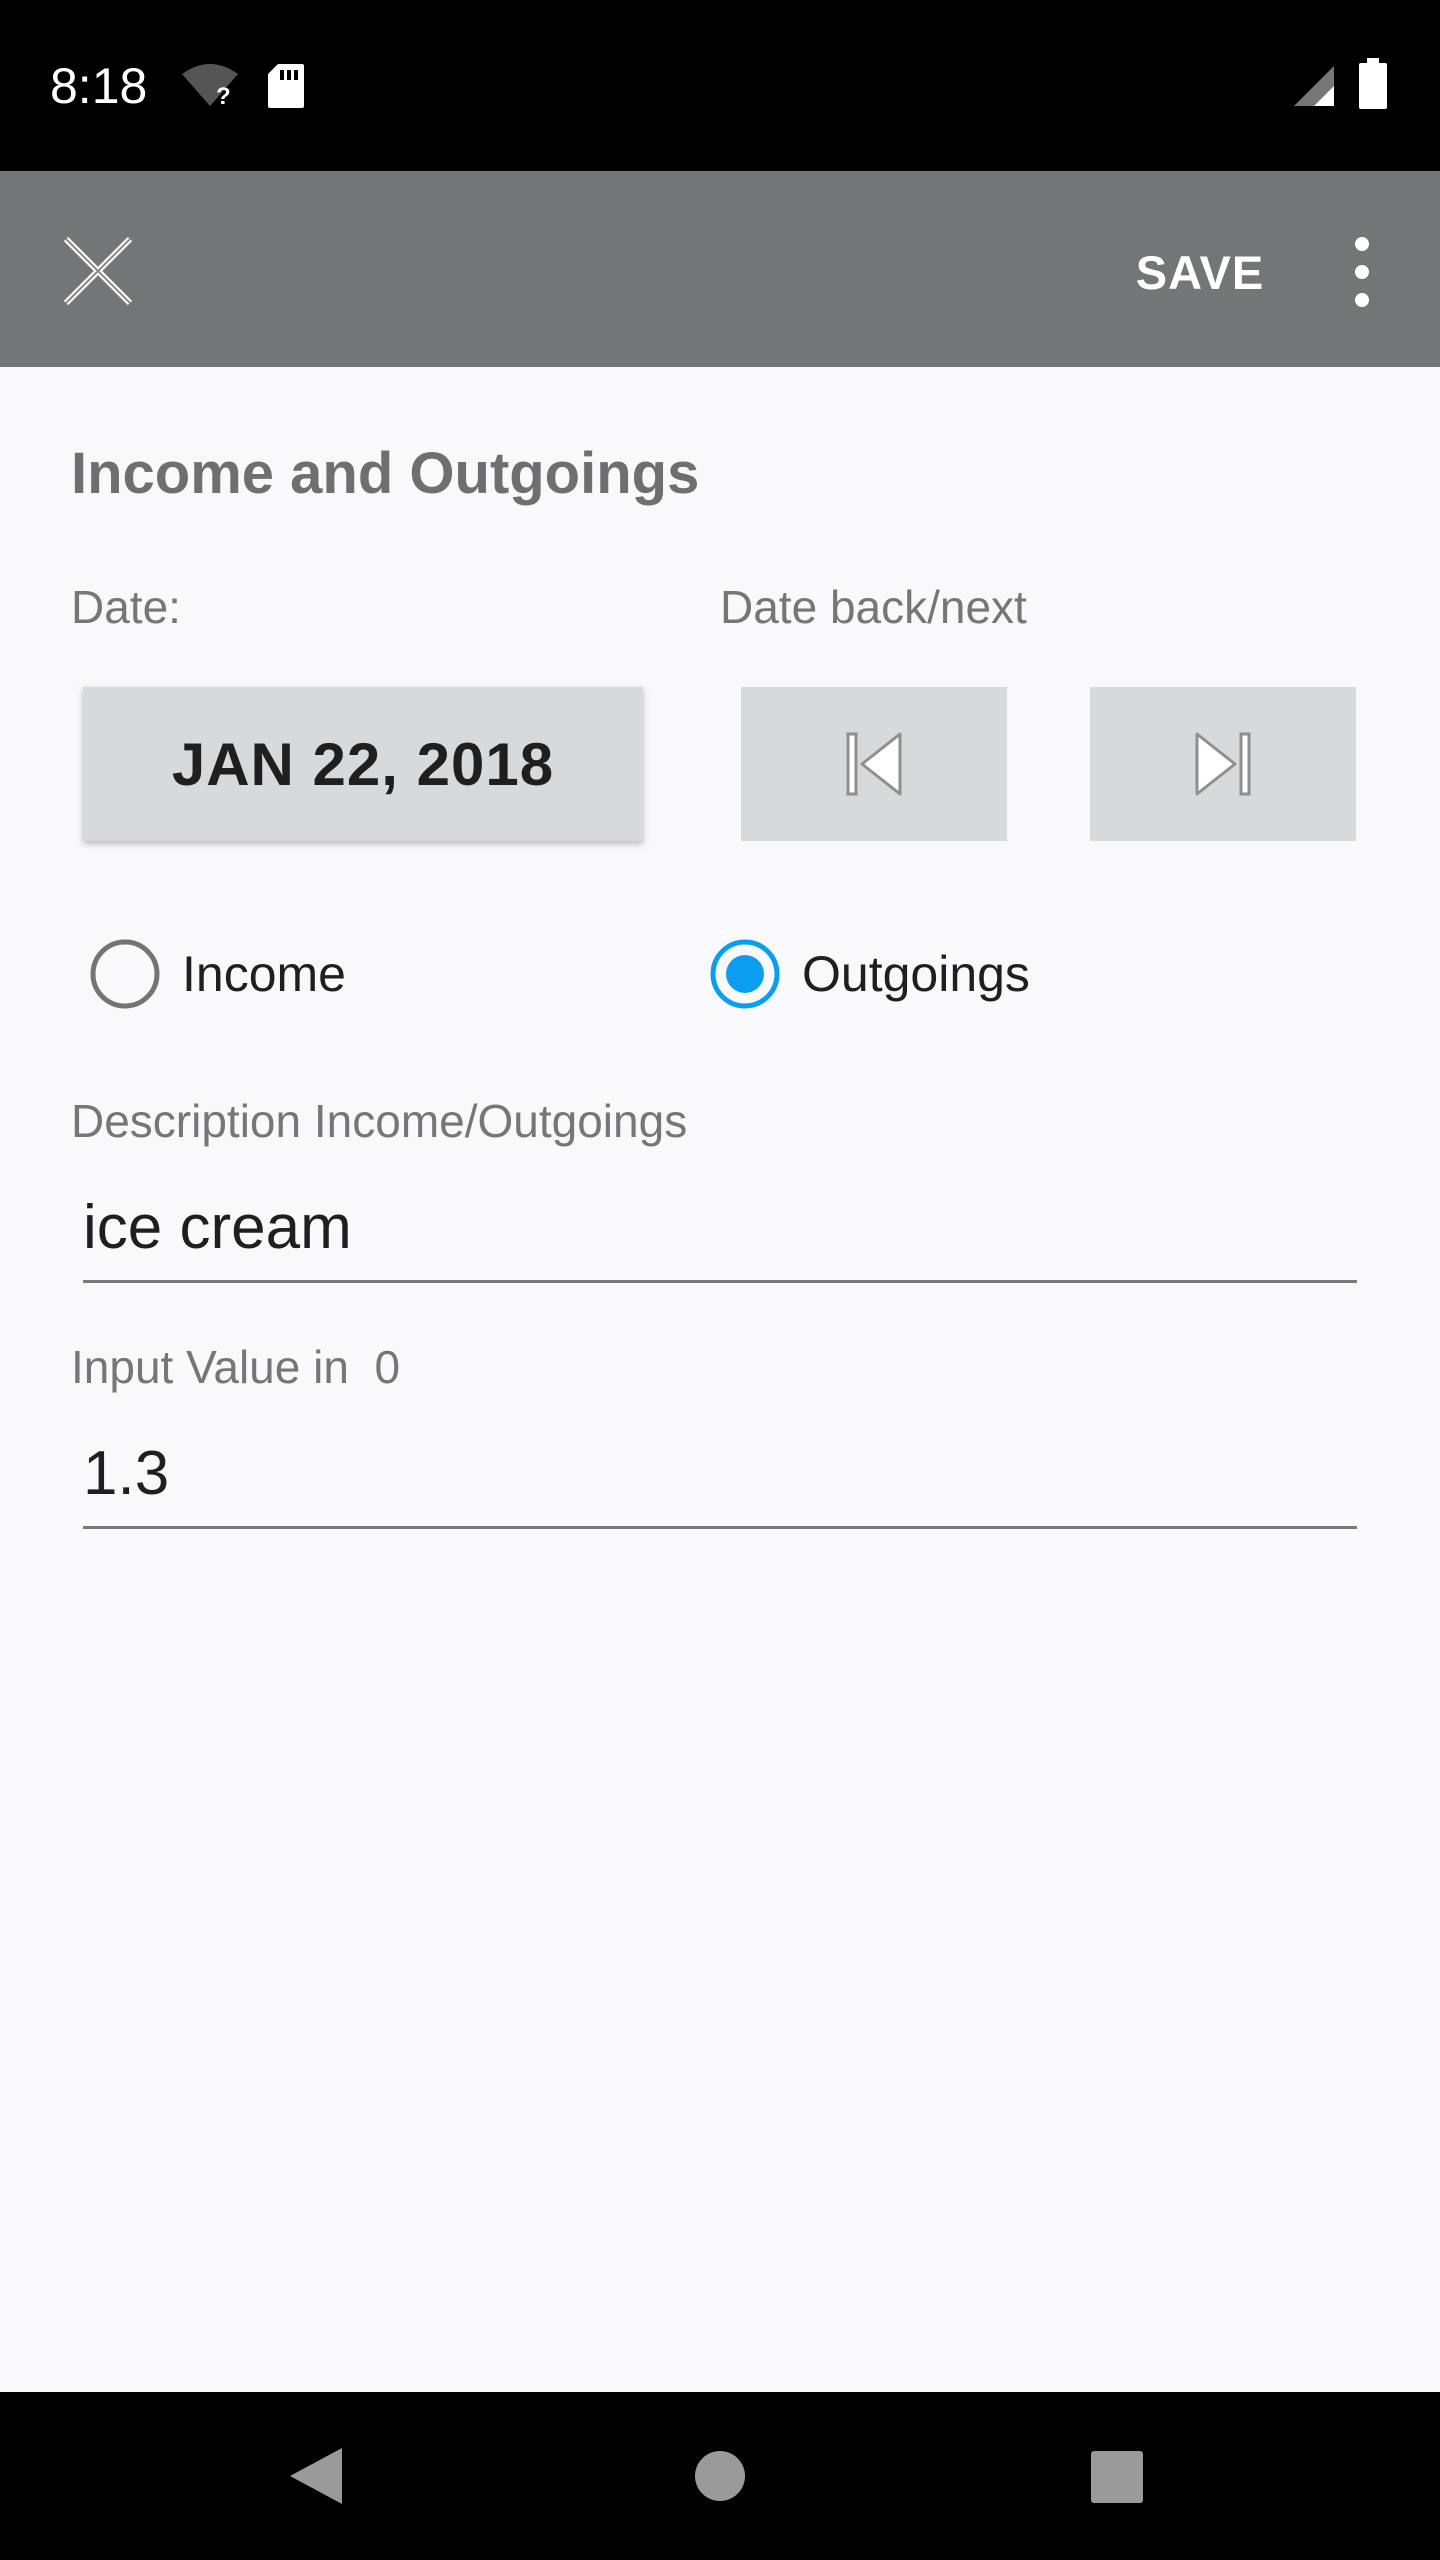  What do you see at coordinates (1314, 86) in the screenshot?
I see `signal-icon` at bounding box center [1314, 86].